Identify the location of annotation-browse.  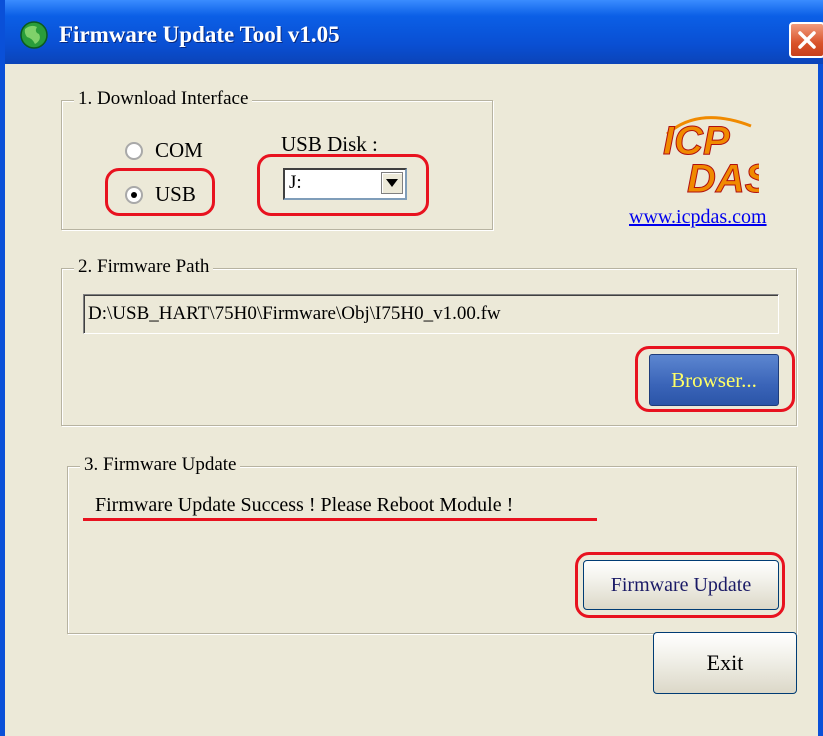
(715, 379).